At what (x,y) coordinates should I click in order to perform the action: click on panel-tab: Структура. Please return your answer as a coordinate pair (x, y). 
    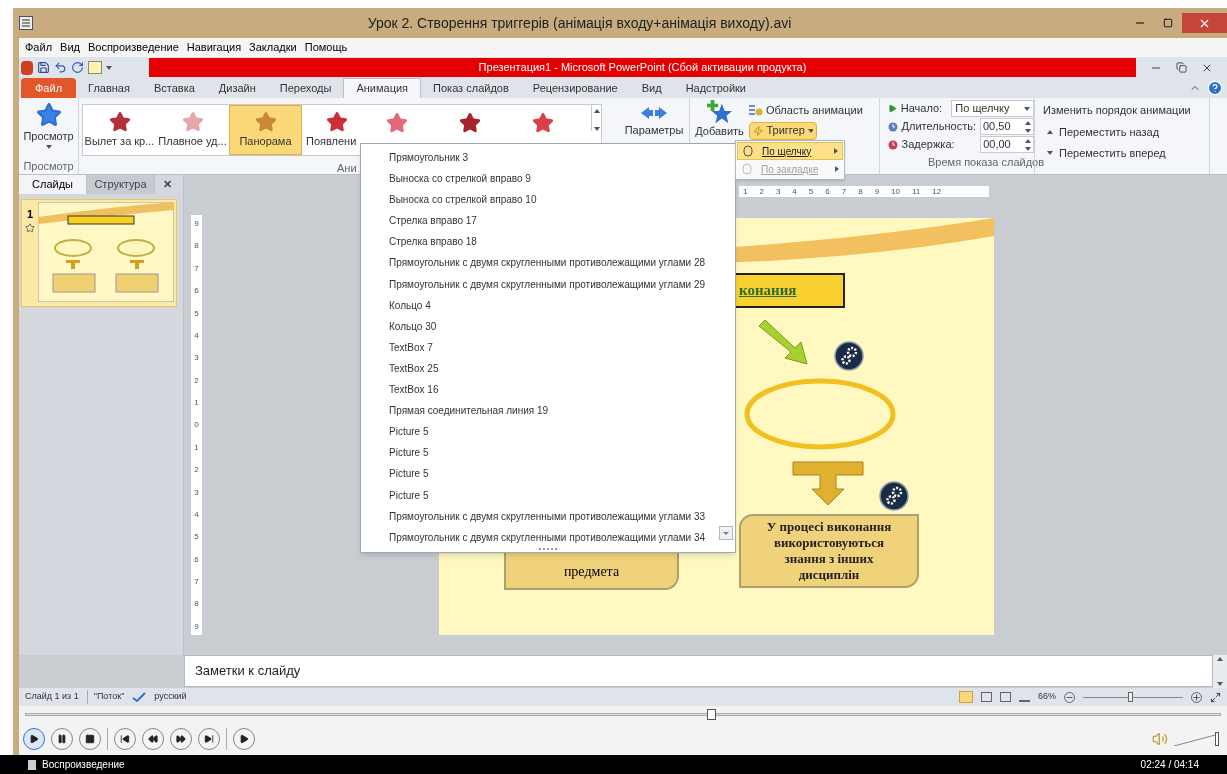
    Looking at the image, I should click on (121, 184).